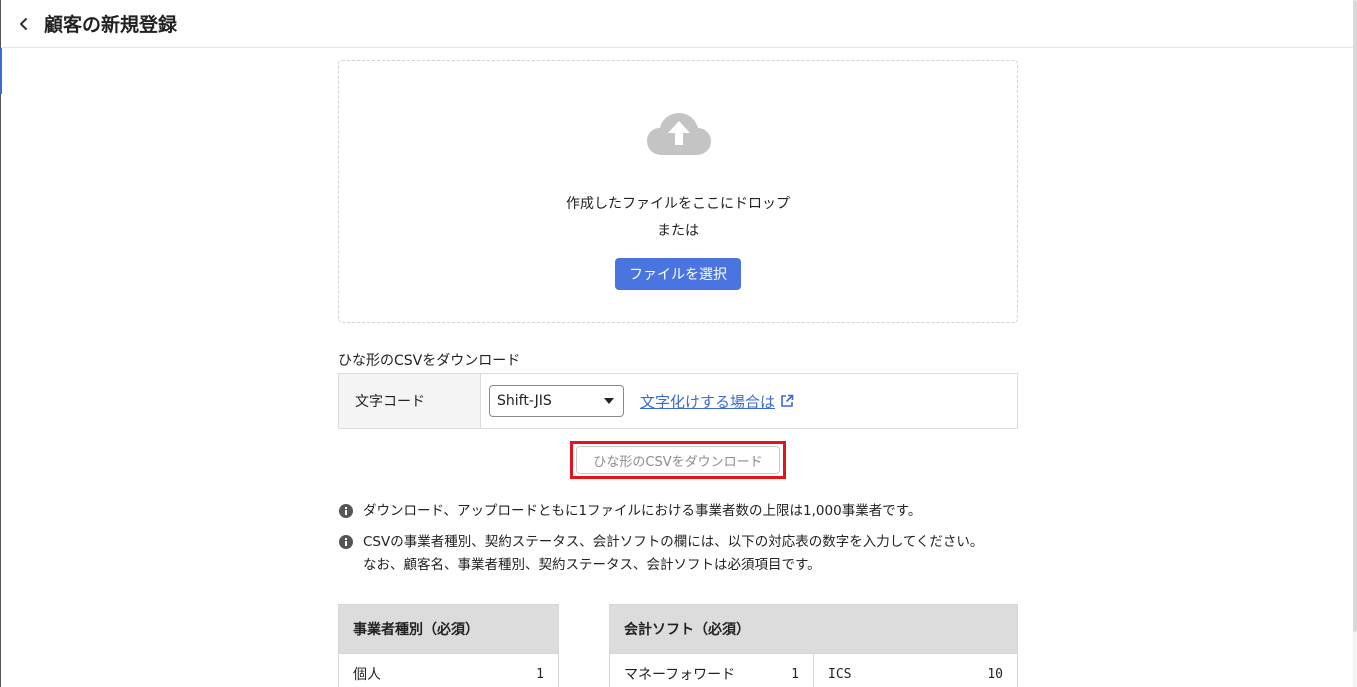 The width and height of the screenshot is (1357, 687). I want to click on encoding-value-cell: Shift-JIS 文字化けする場合は, so click(749, 401).